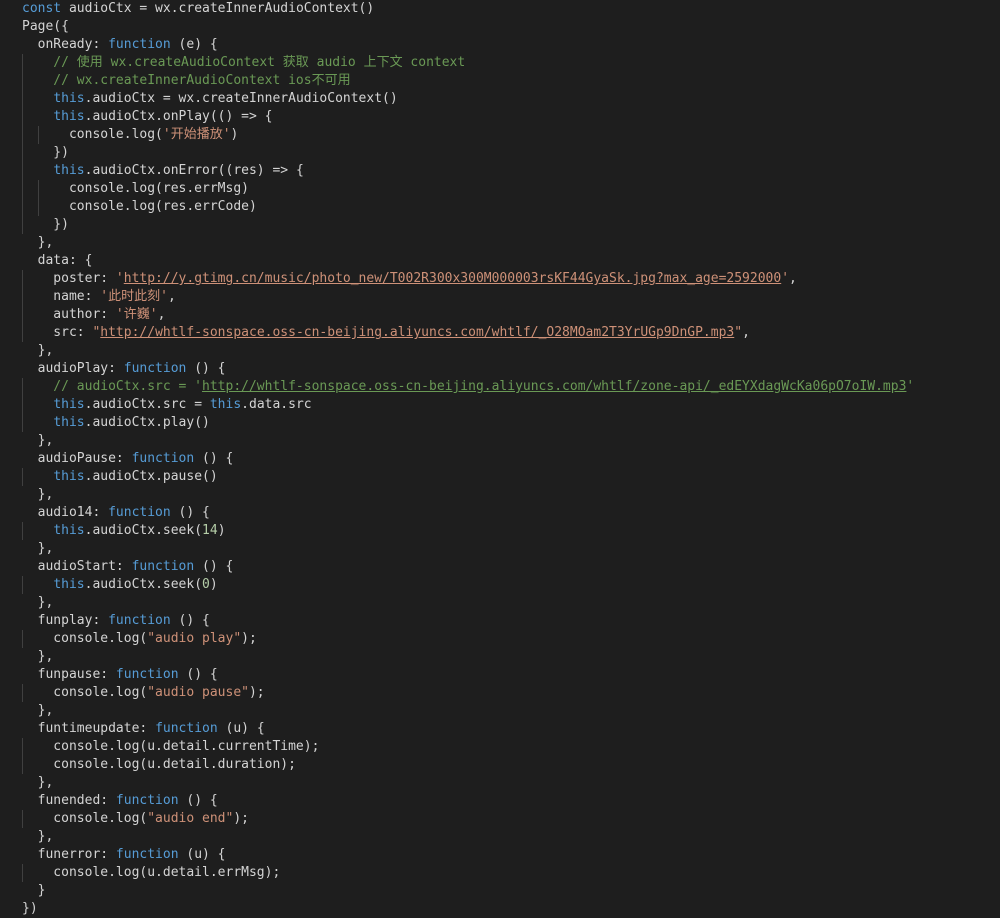  I want to click on code-token: funerror:, so click(69, 854).